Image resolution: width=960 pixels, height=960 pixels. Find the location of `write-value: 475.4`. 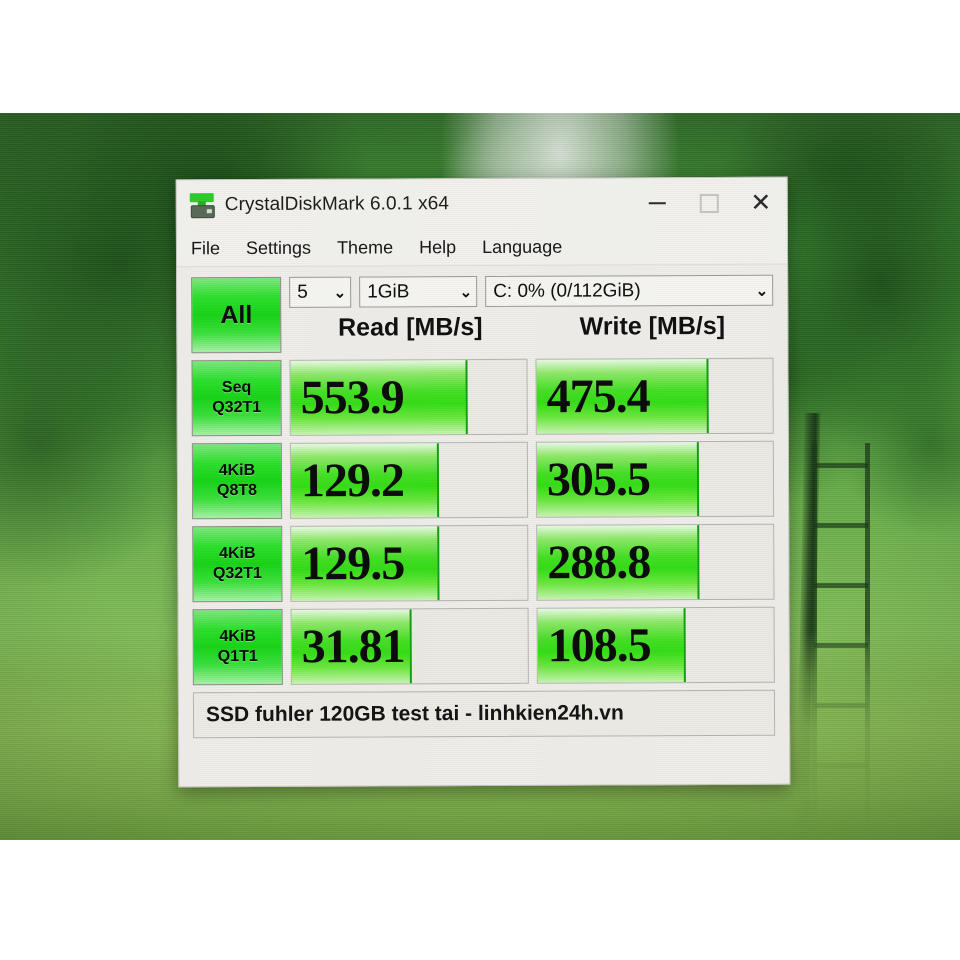

write-value: 475.4 is located at coordinates (598, 396).